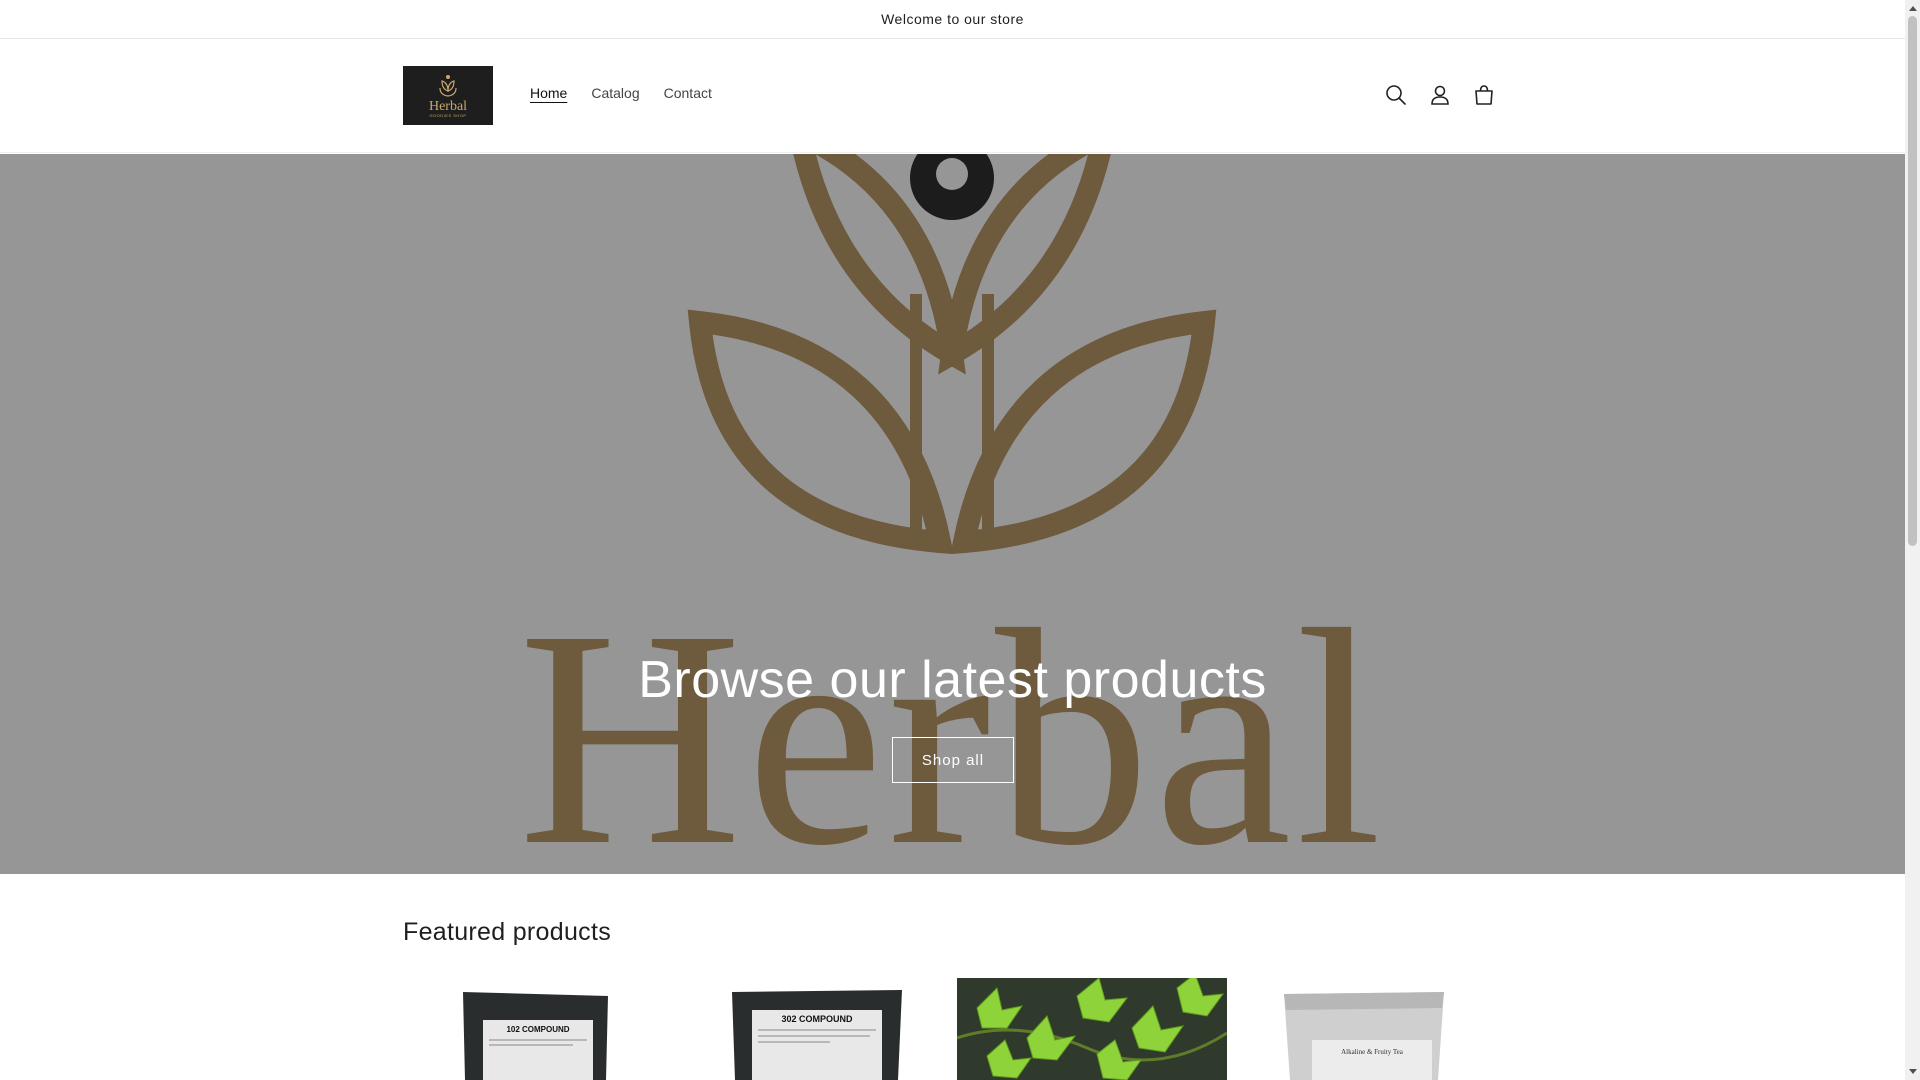  I want to click on announcement-bar: Welcome to our store, so click(952, 19).